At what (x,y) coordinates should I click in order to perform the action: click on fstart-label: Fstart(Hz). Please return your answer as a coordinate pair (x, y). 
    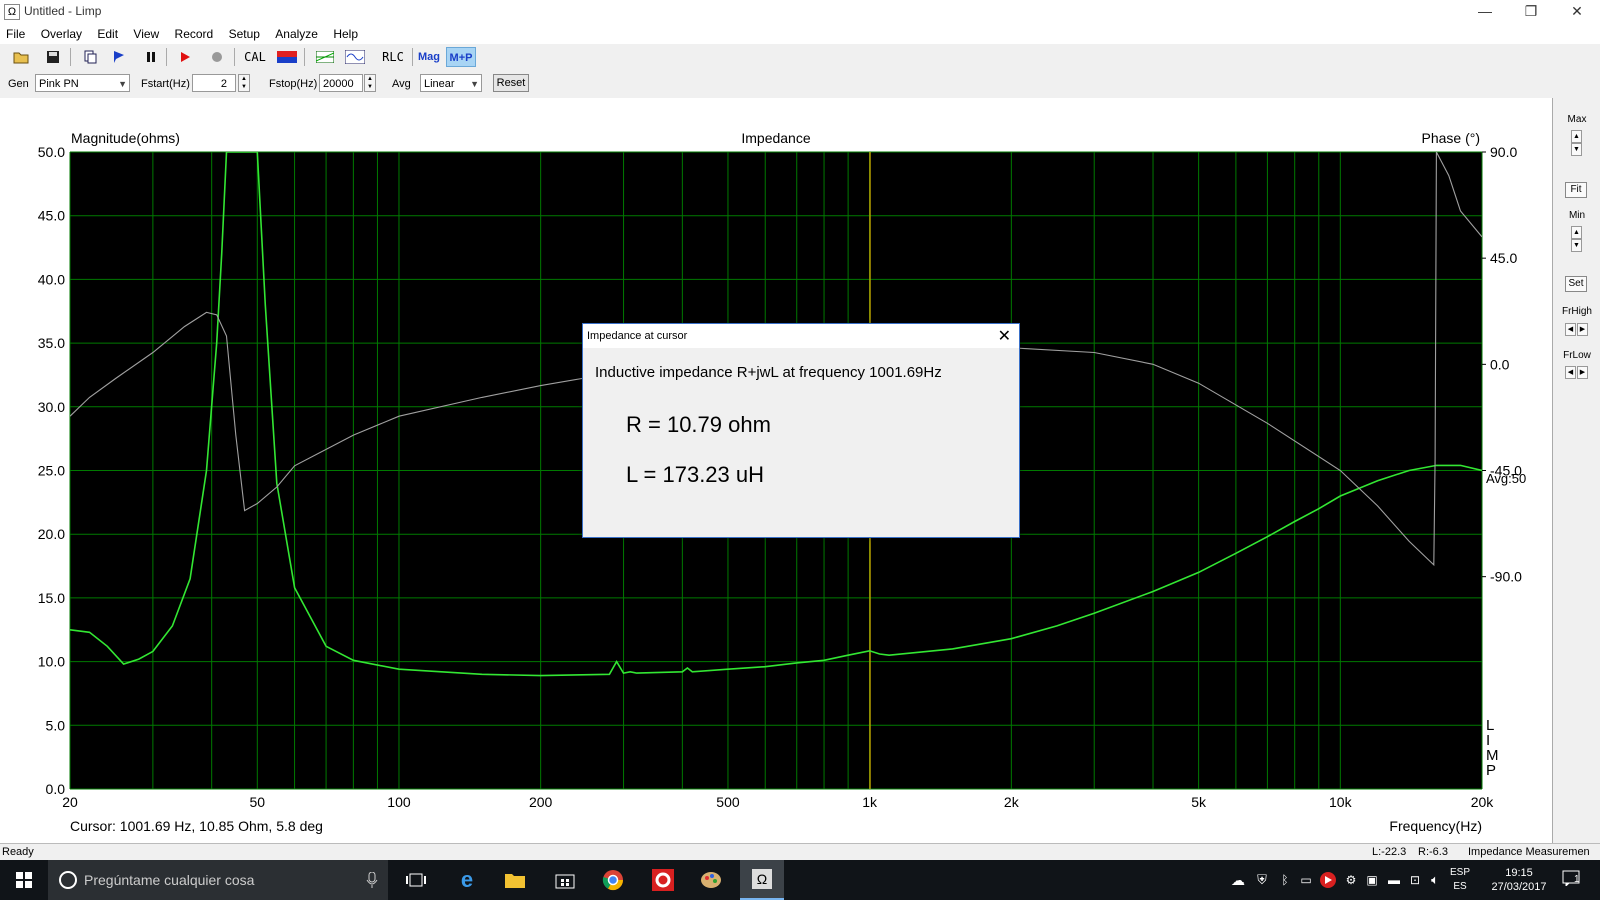
    Looking at the image, I should click on (165, 84).